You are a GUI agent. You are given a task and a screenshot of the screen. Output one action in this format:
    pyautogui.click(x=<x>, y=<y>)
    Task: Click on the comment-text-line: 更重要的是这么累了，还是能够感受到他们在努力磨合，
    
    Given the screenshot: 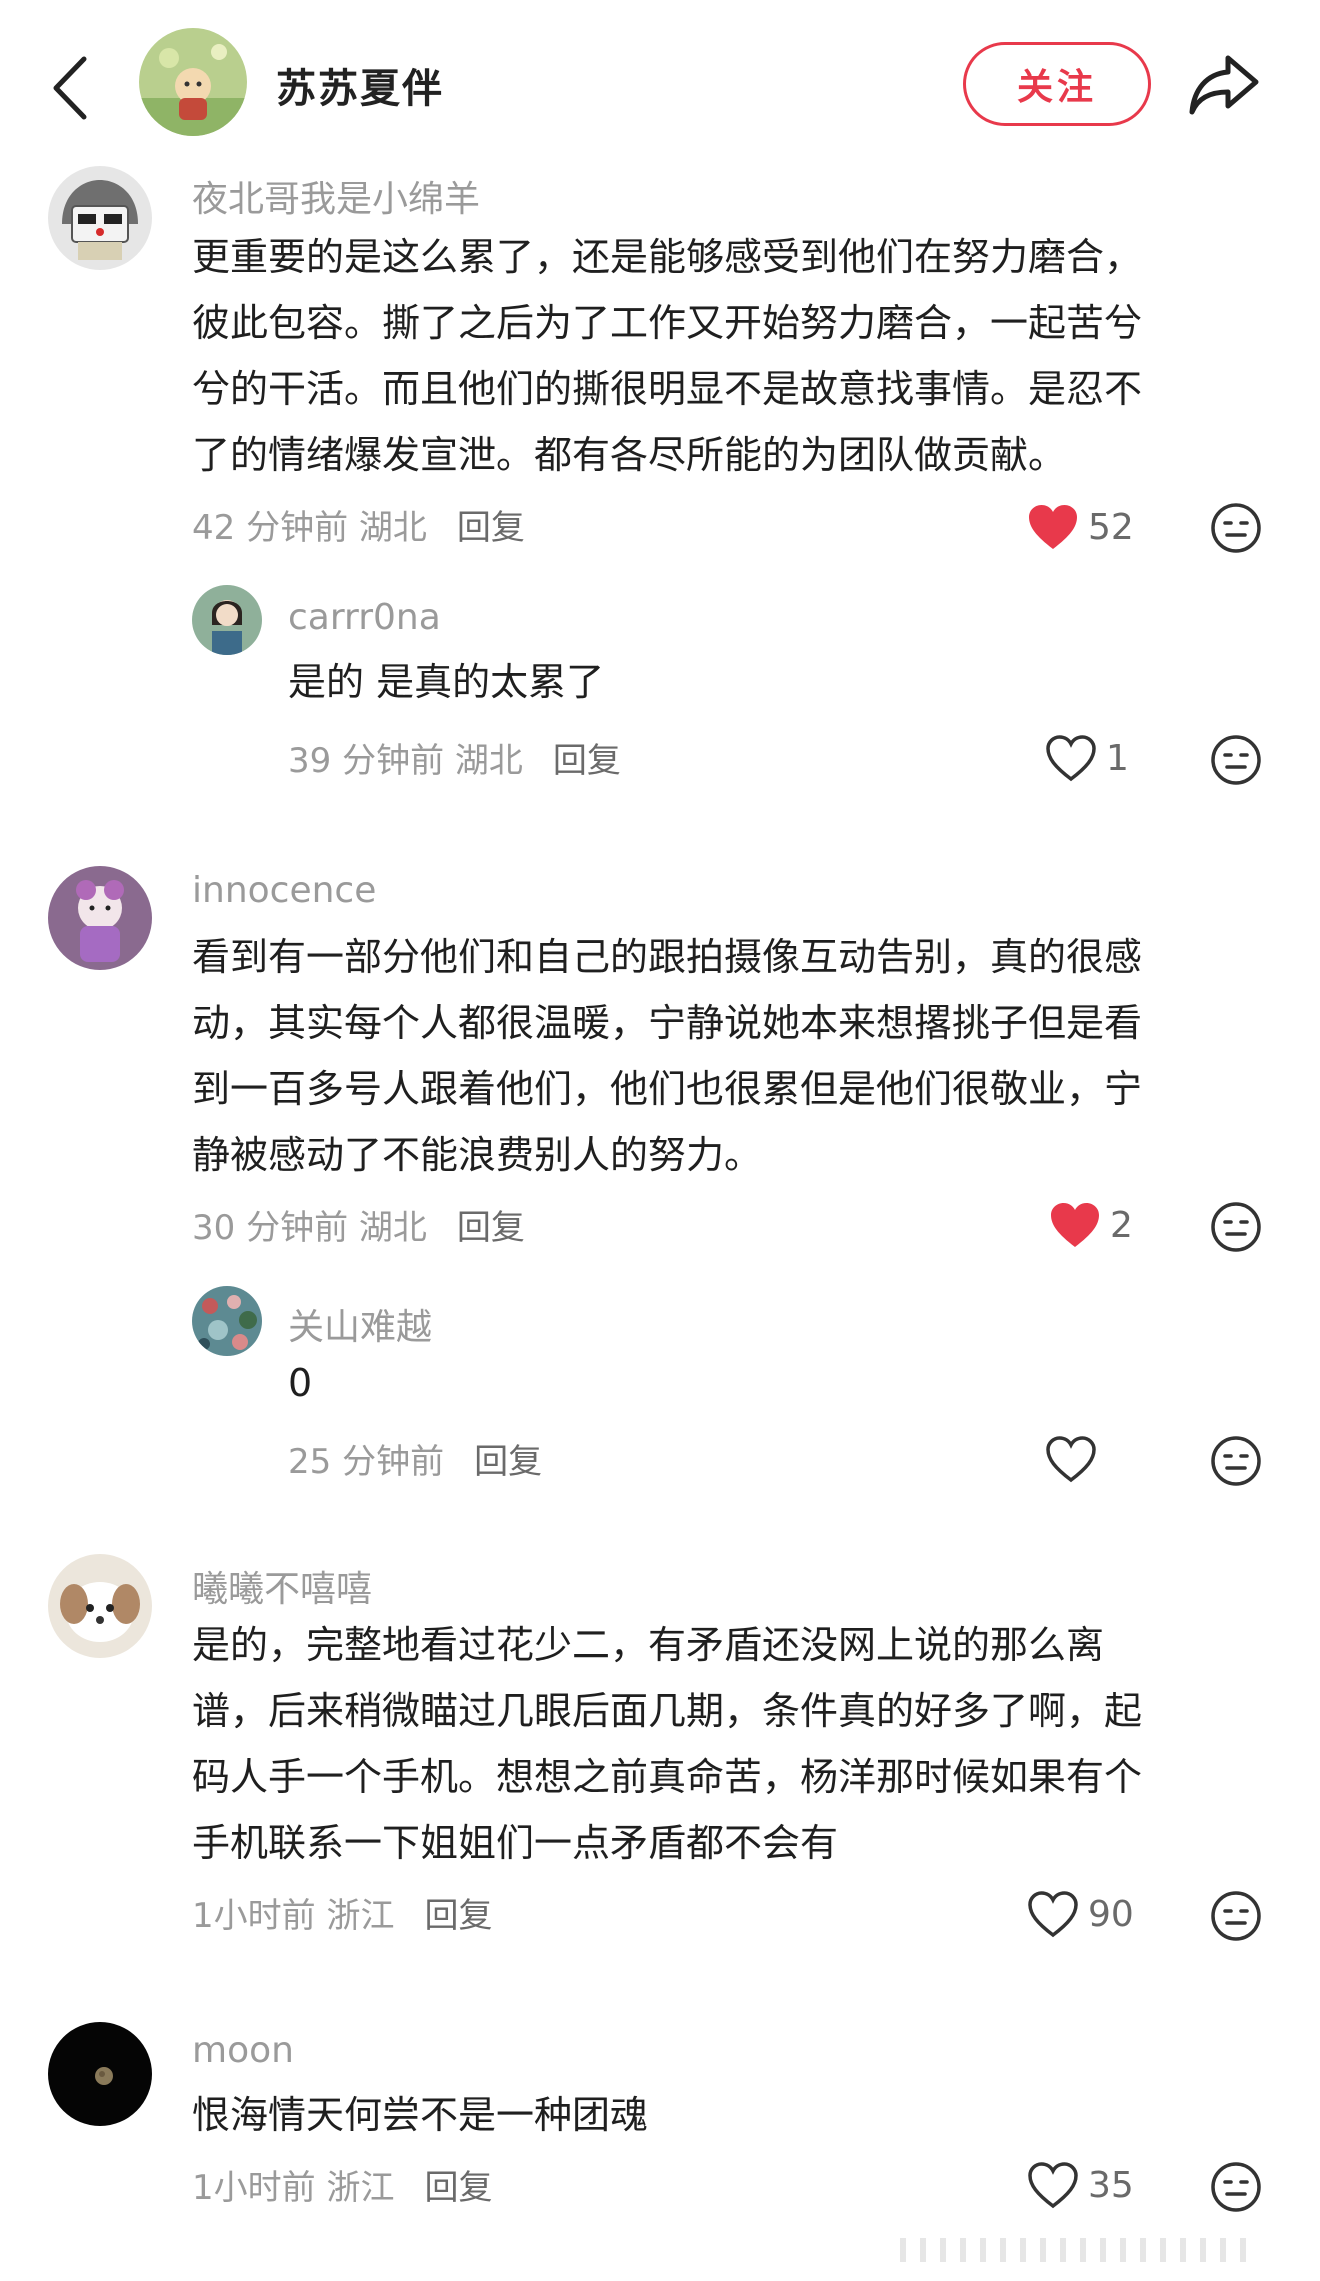 What is the action you would take?
    pyautogui.click(x=667, y=257)
    